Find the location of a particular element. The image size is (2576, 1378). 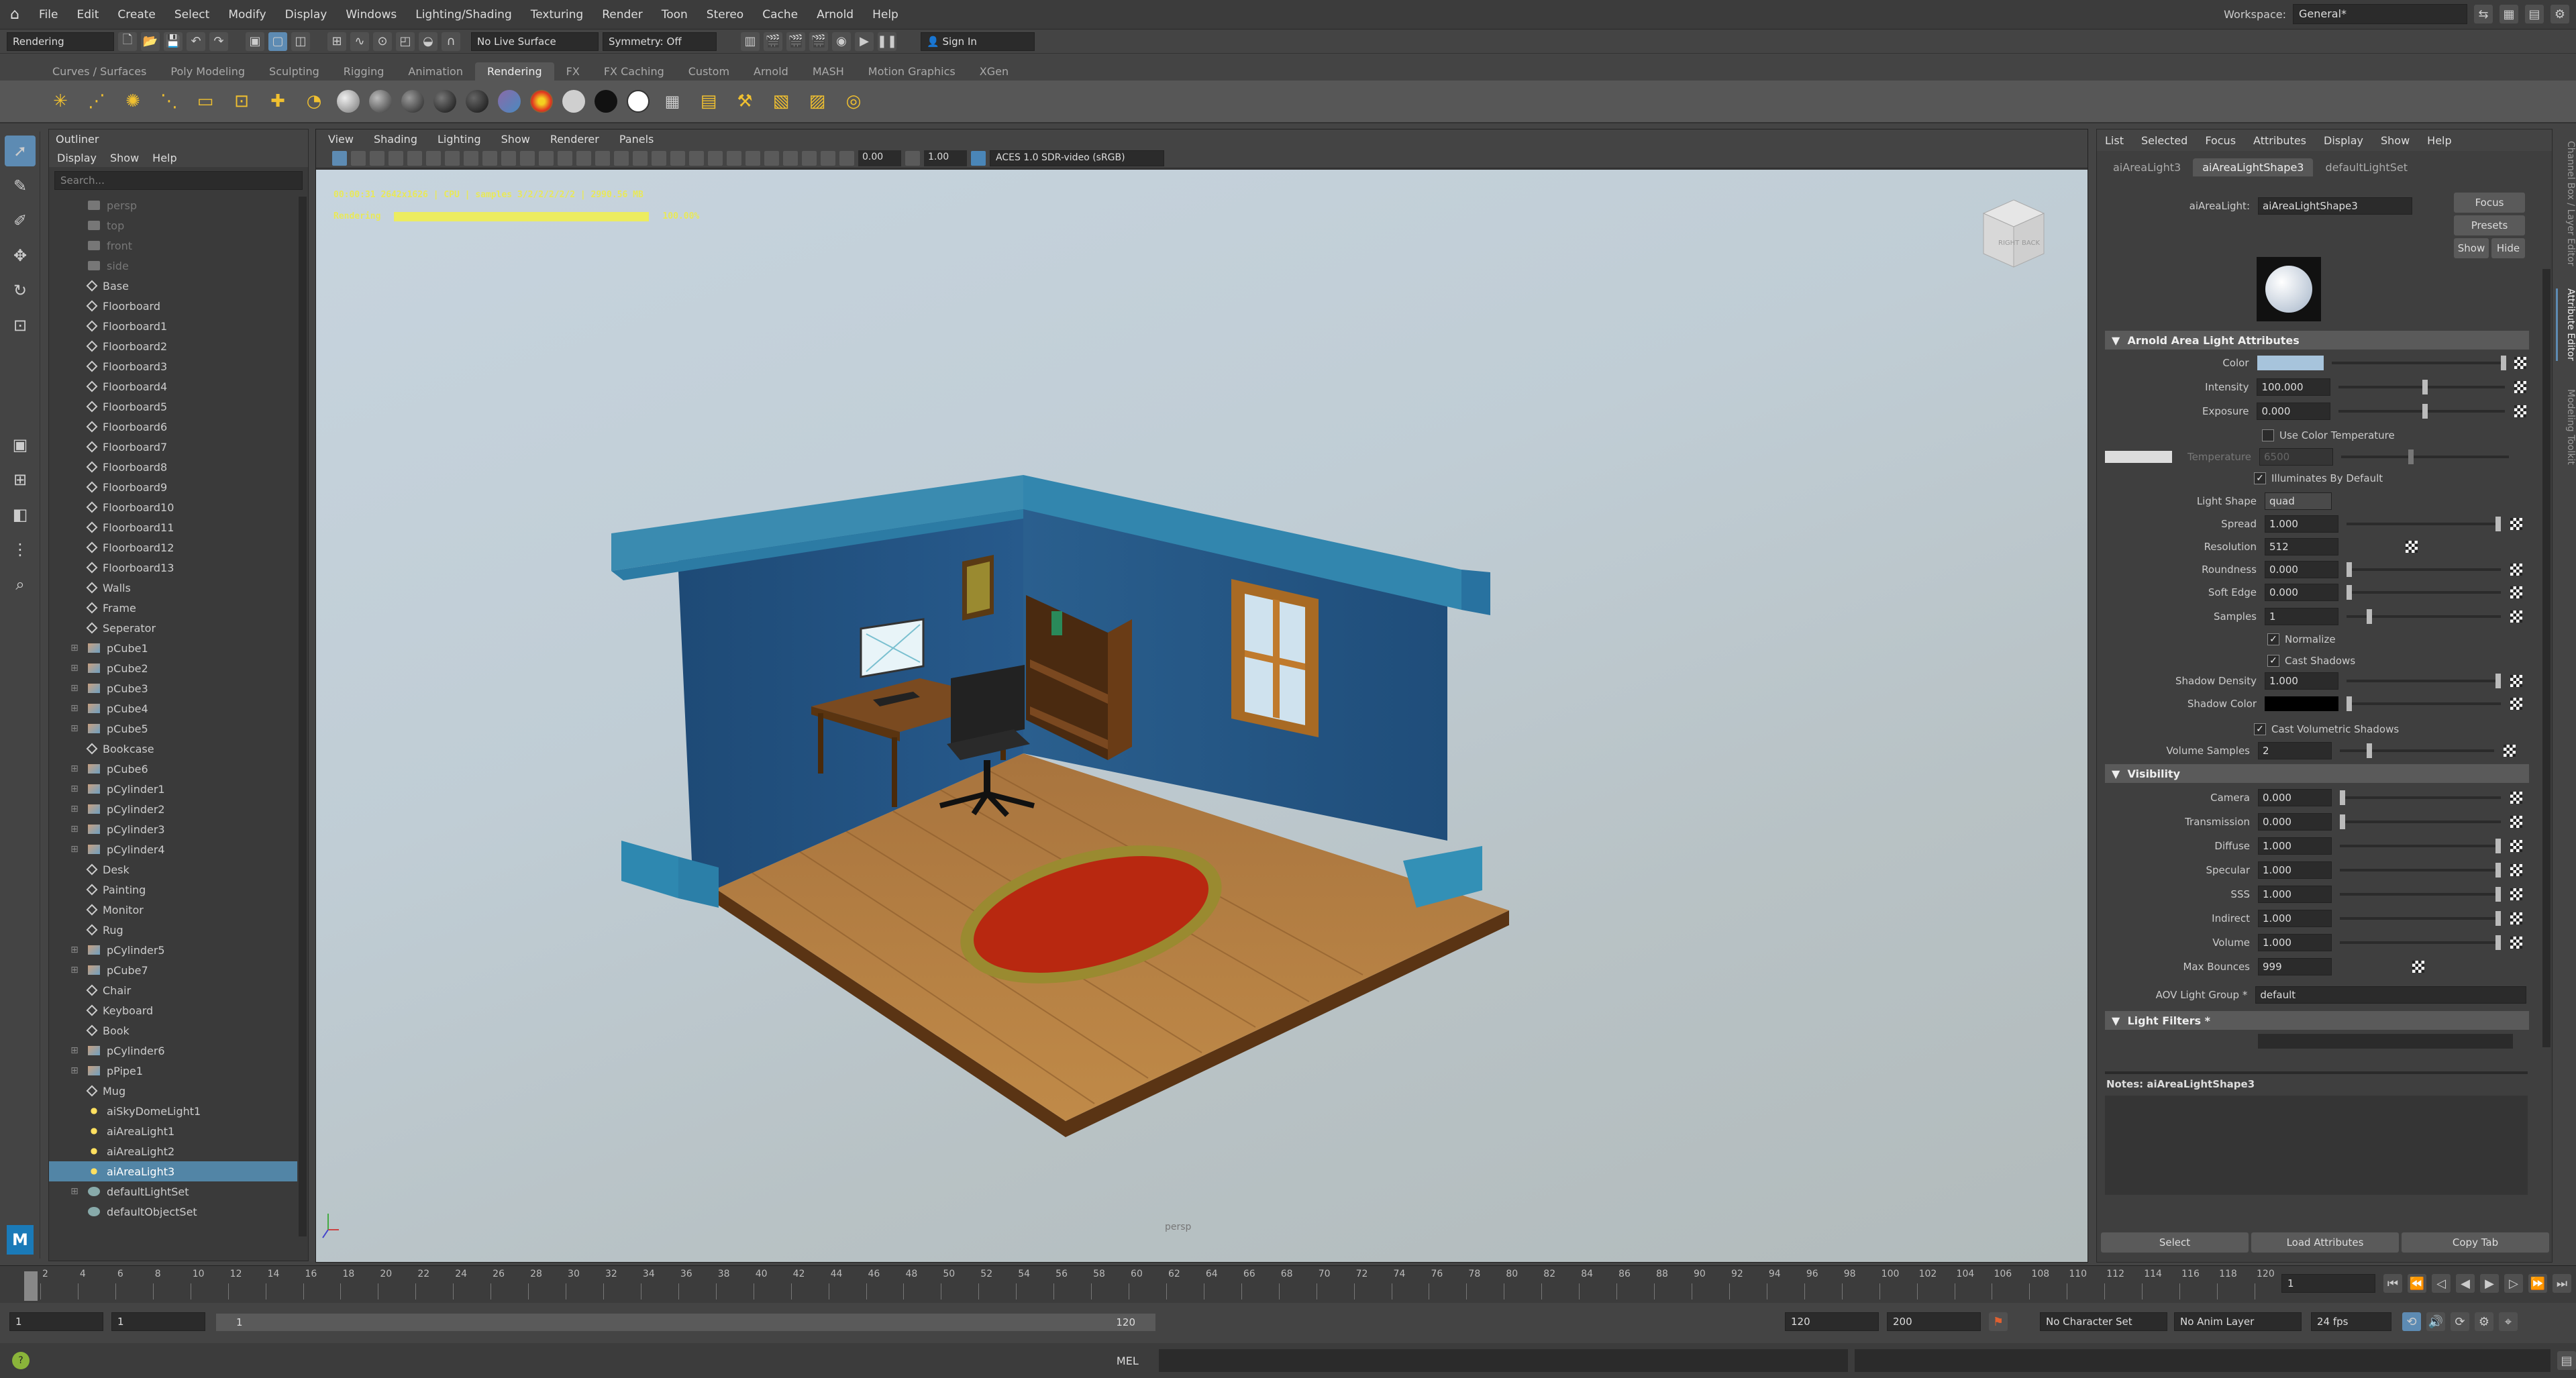

hypershade-icon: ◉ is located at coordinates (841, 41).